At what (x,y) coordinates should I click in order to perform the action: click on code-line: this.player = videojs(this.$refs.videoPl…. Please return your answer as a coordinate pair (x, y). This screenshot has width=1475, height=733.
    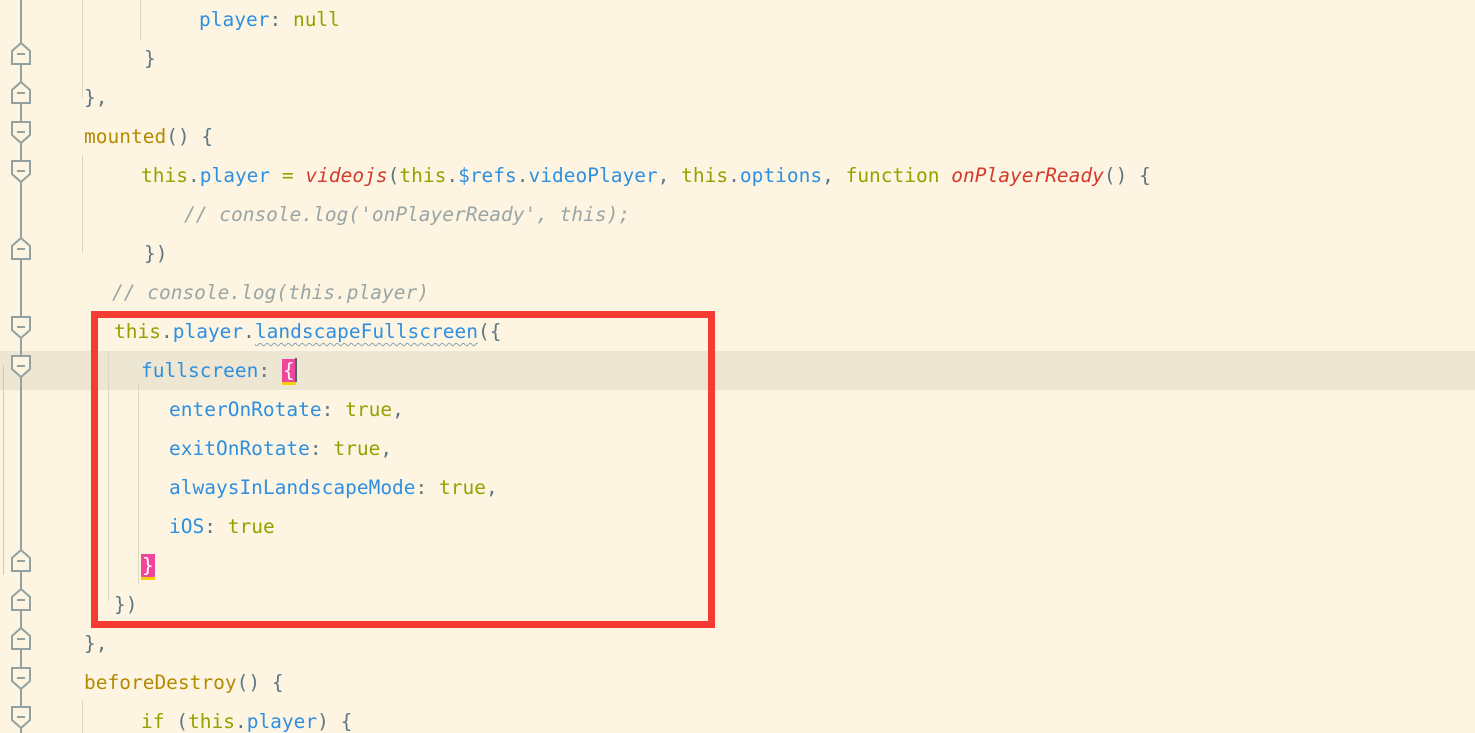
    Looking at the image, I should click on (737, 175).